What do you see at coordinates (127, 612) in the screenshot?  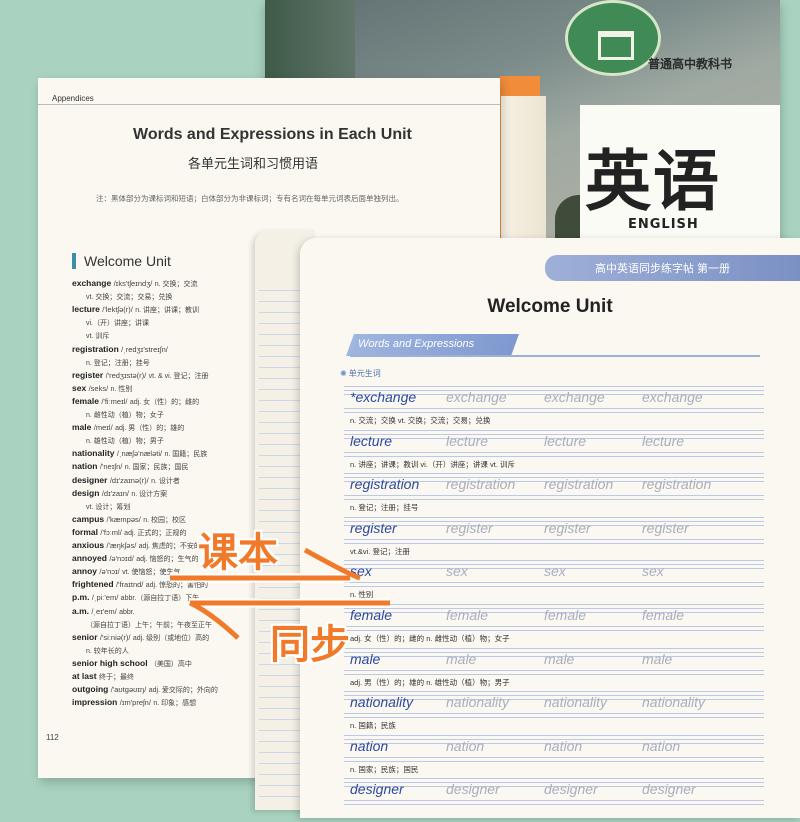 I see `vocab-definition: abbr.` at bounding box center [127, 612].